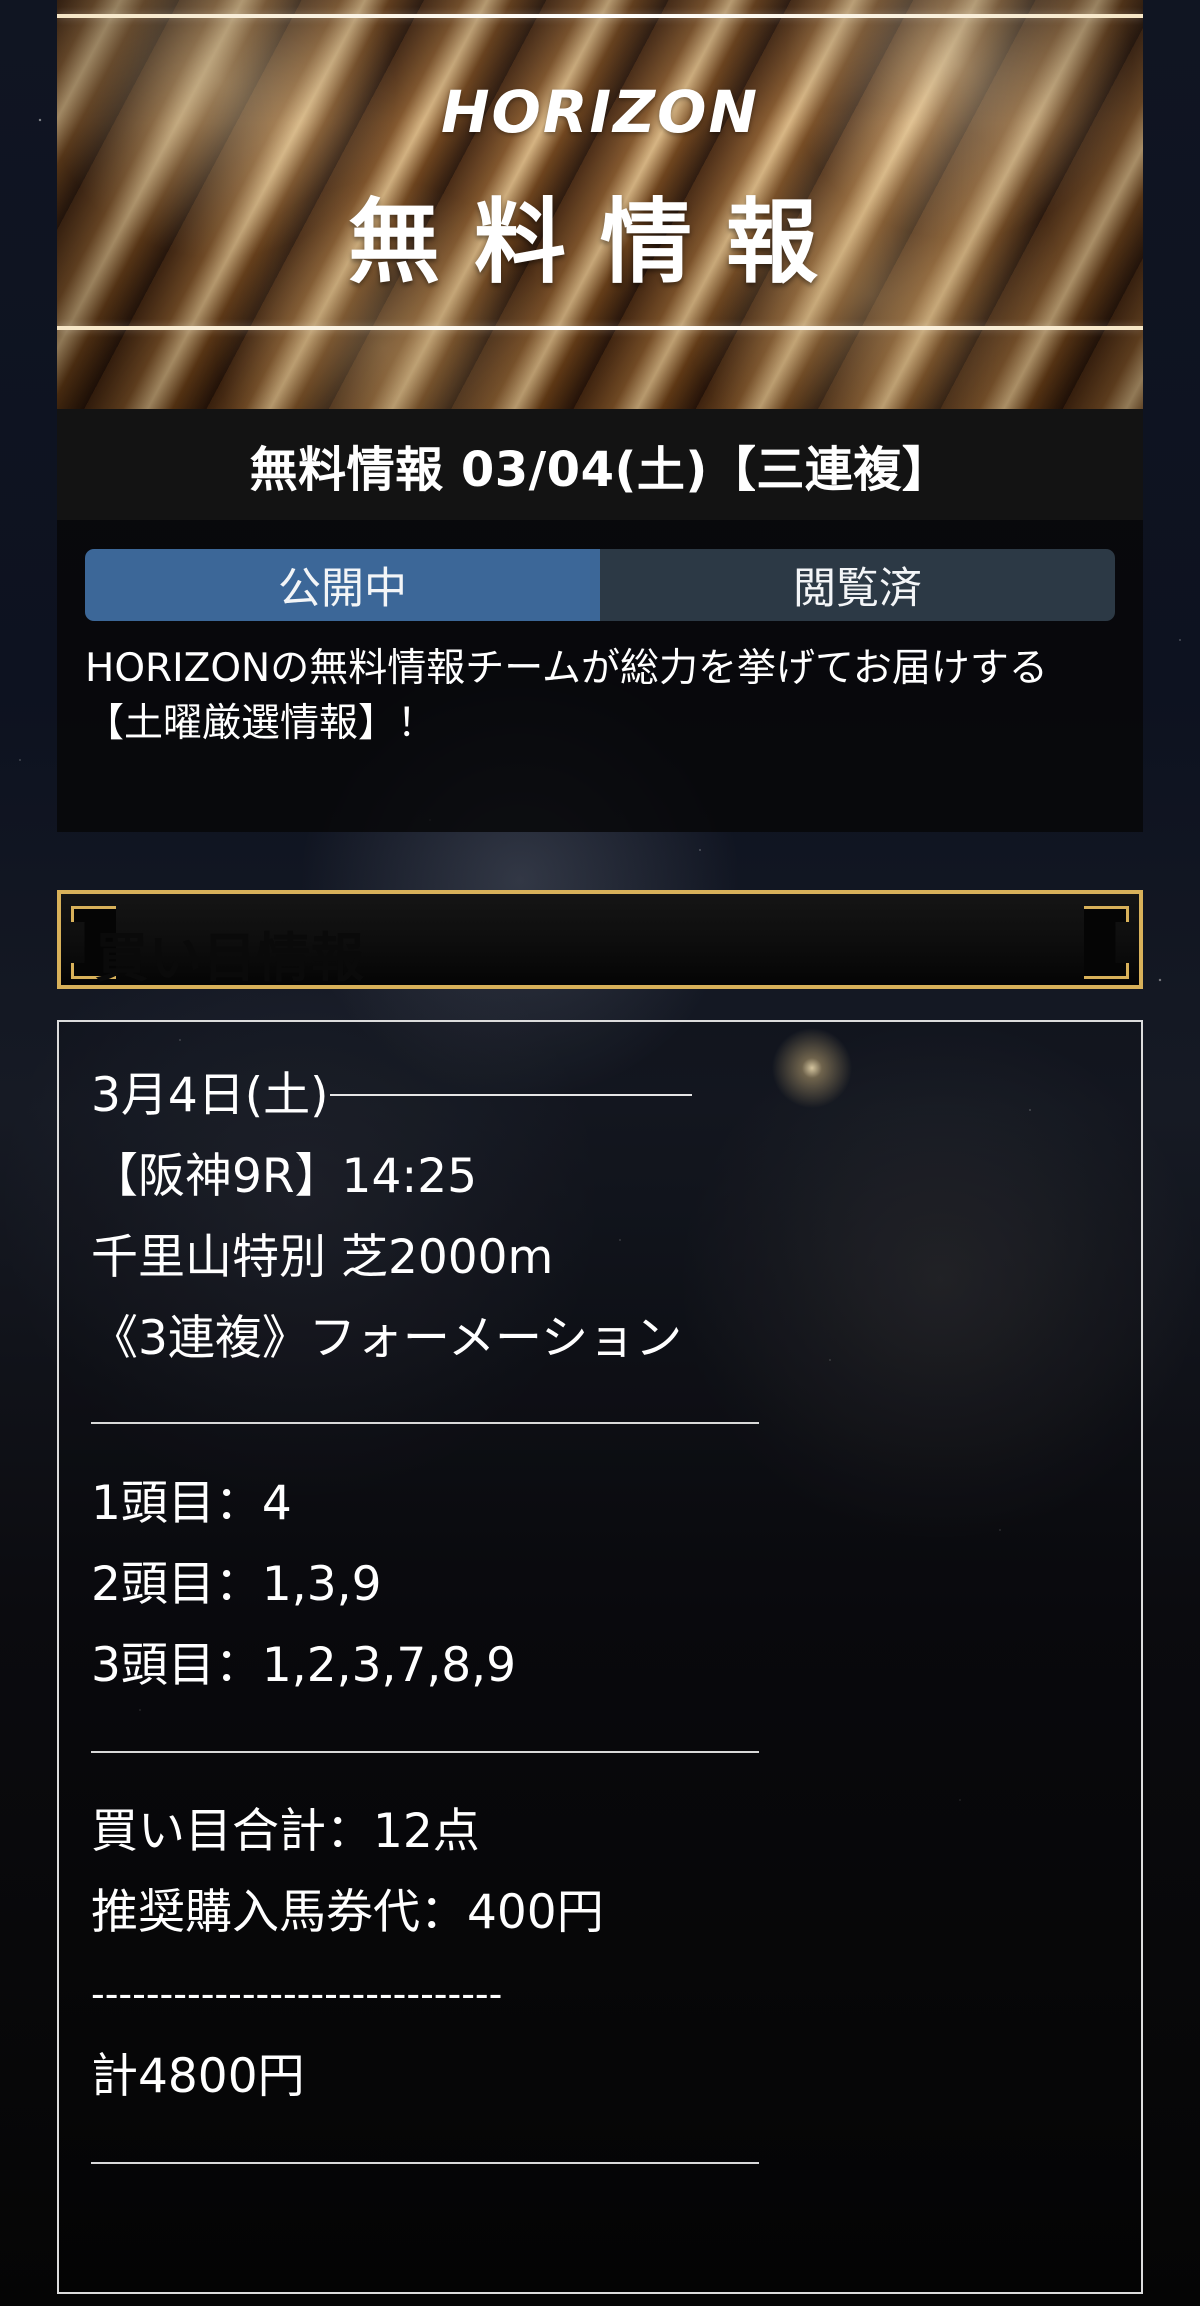 This screenshot has width=1200, height=2306. What do you see at coordinates (304, 1665) in the screenshot?
I see `selection-3: 3頭目：1,2,3,7,8,9` at bounding box center [304, 1665].